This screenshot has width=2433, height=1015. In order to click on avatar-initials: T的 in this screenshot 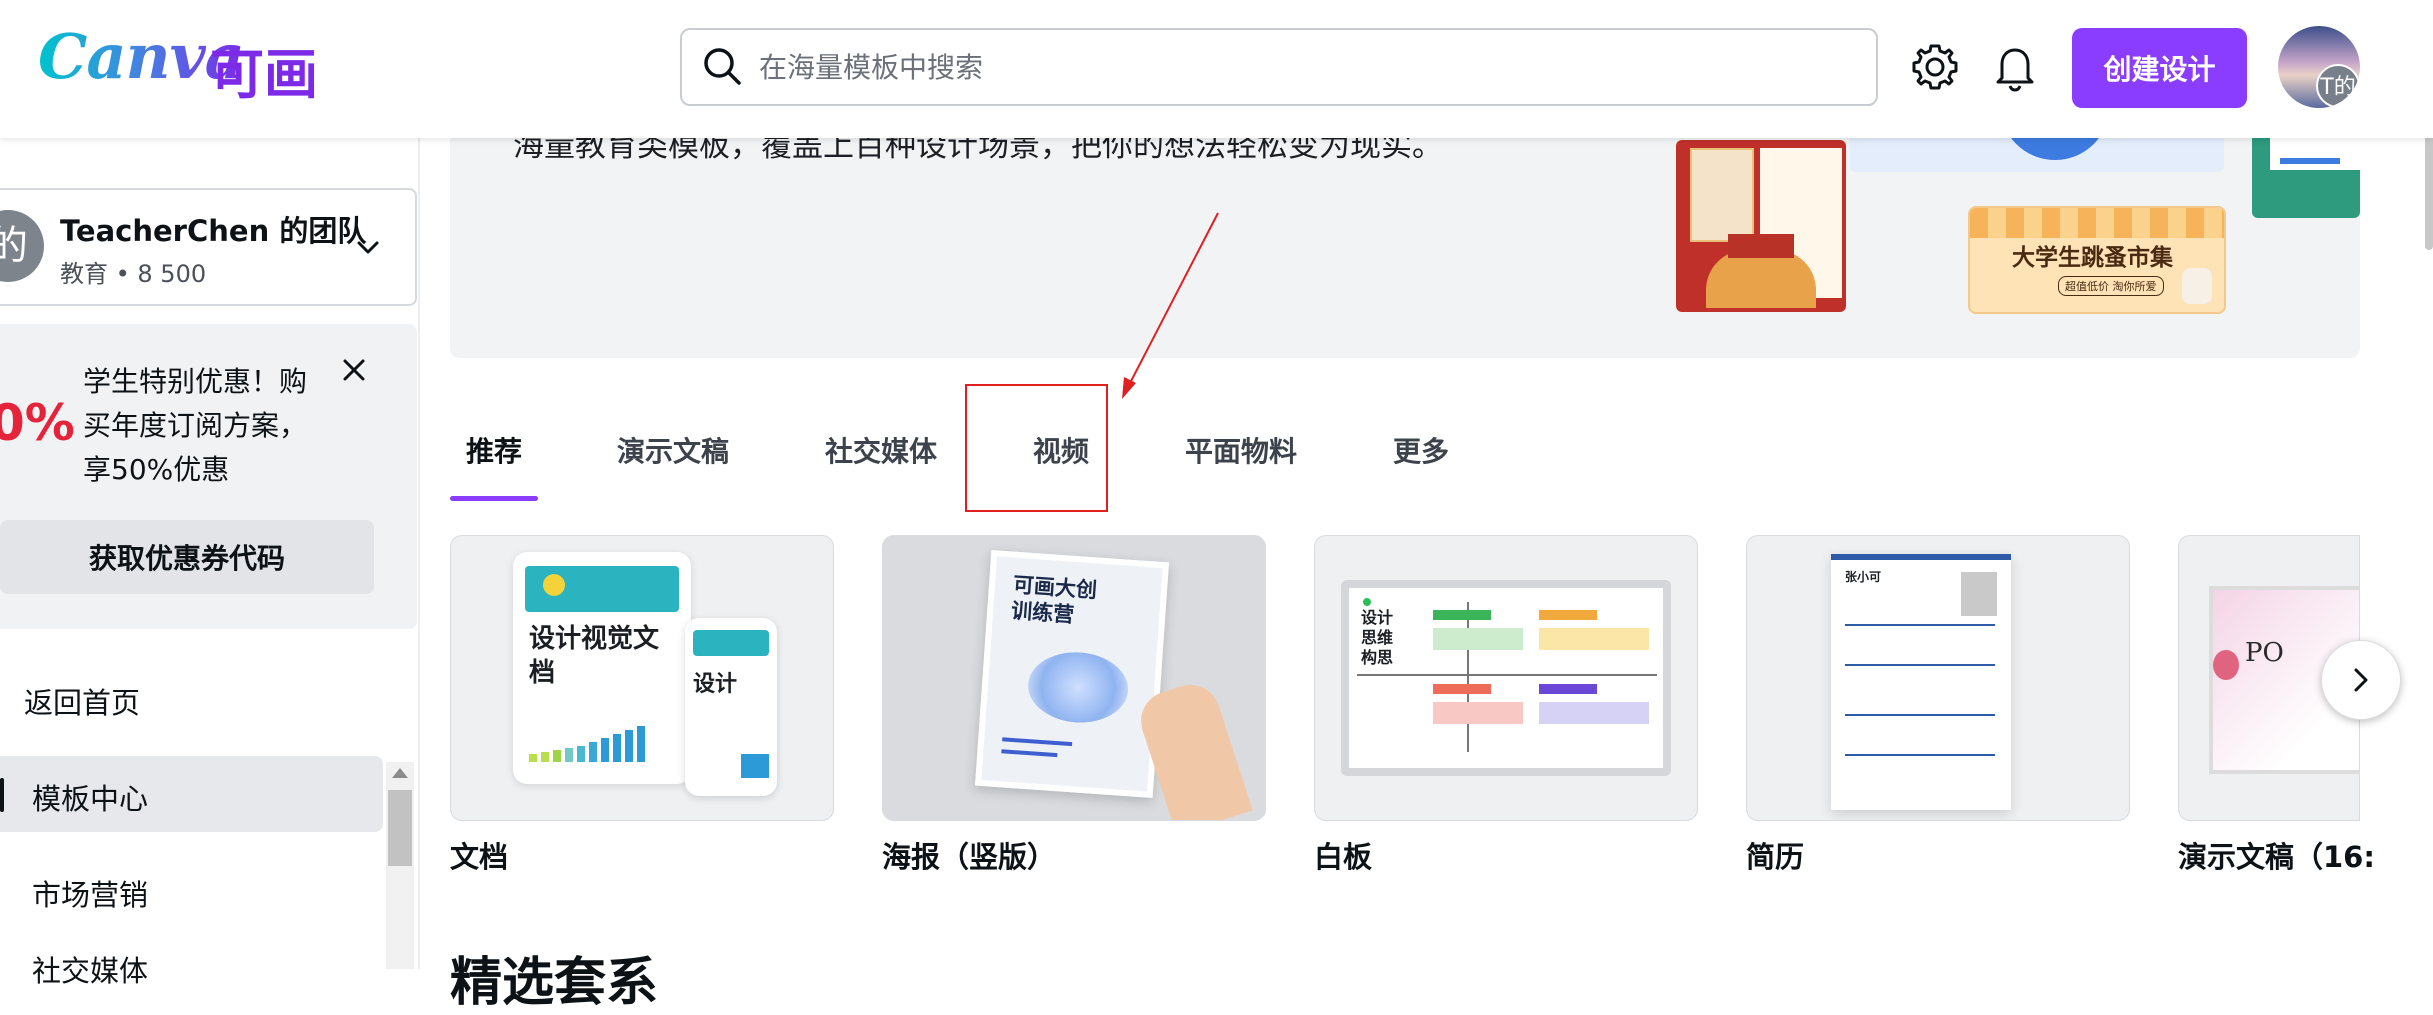, I will do `click(2338, 86)`.